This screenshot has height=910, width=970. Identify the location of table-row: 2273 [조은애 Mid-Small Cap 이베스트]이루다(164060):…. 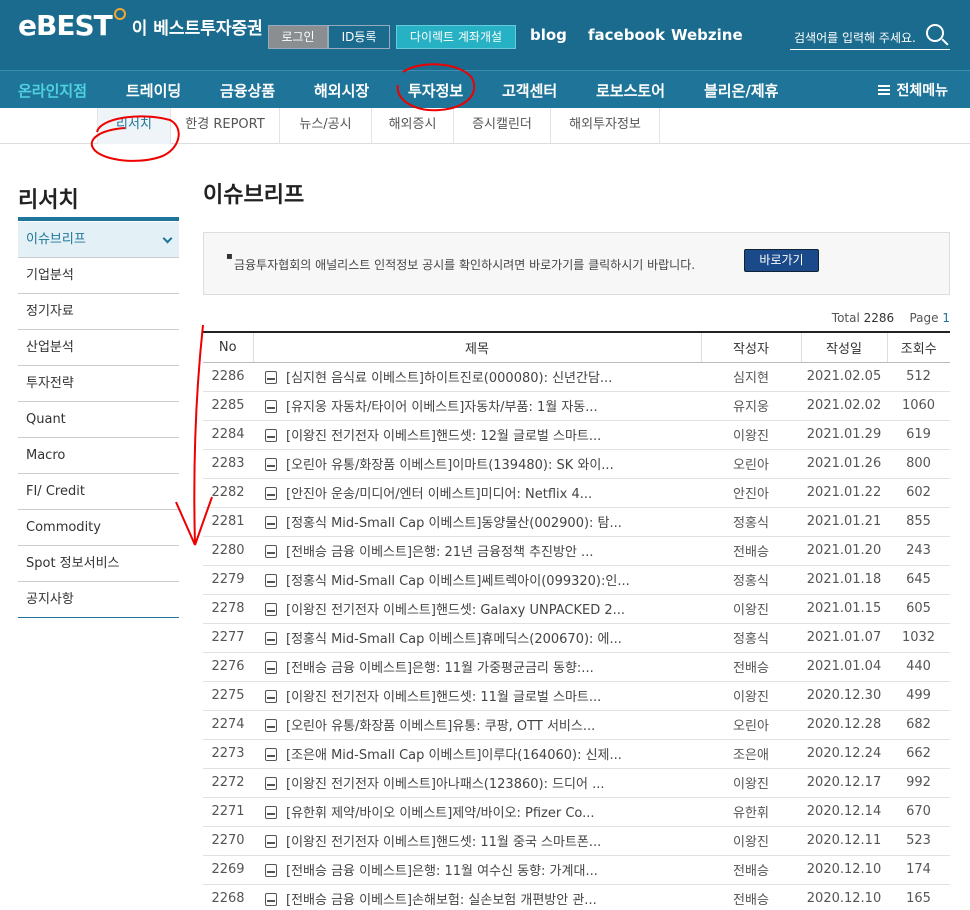
(576, 754).